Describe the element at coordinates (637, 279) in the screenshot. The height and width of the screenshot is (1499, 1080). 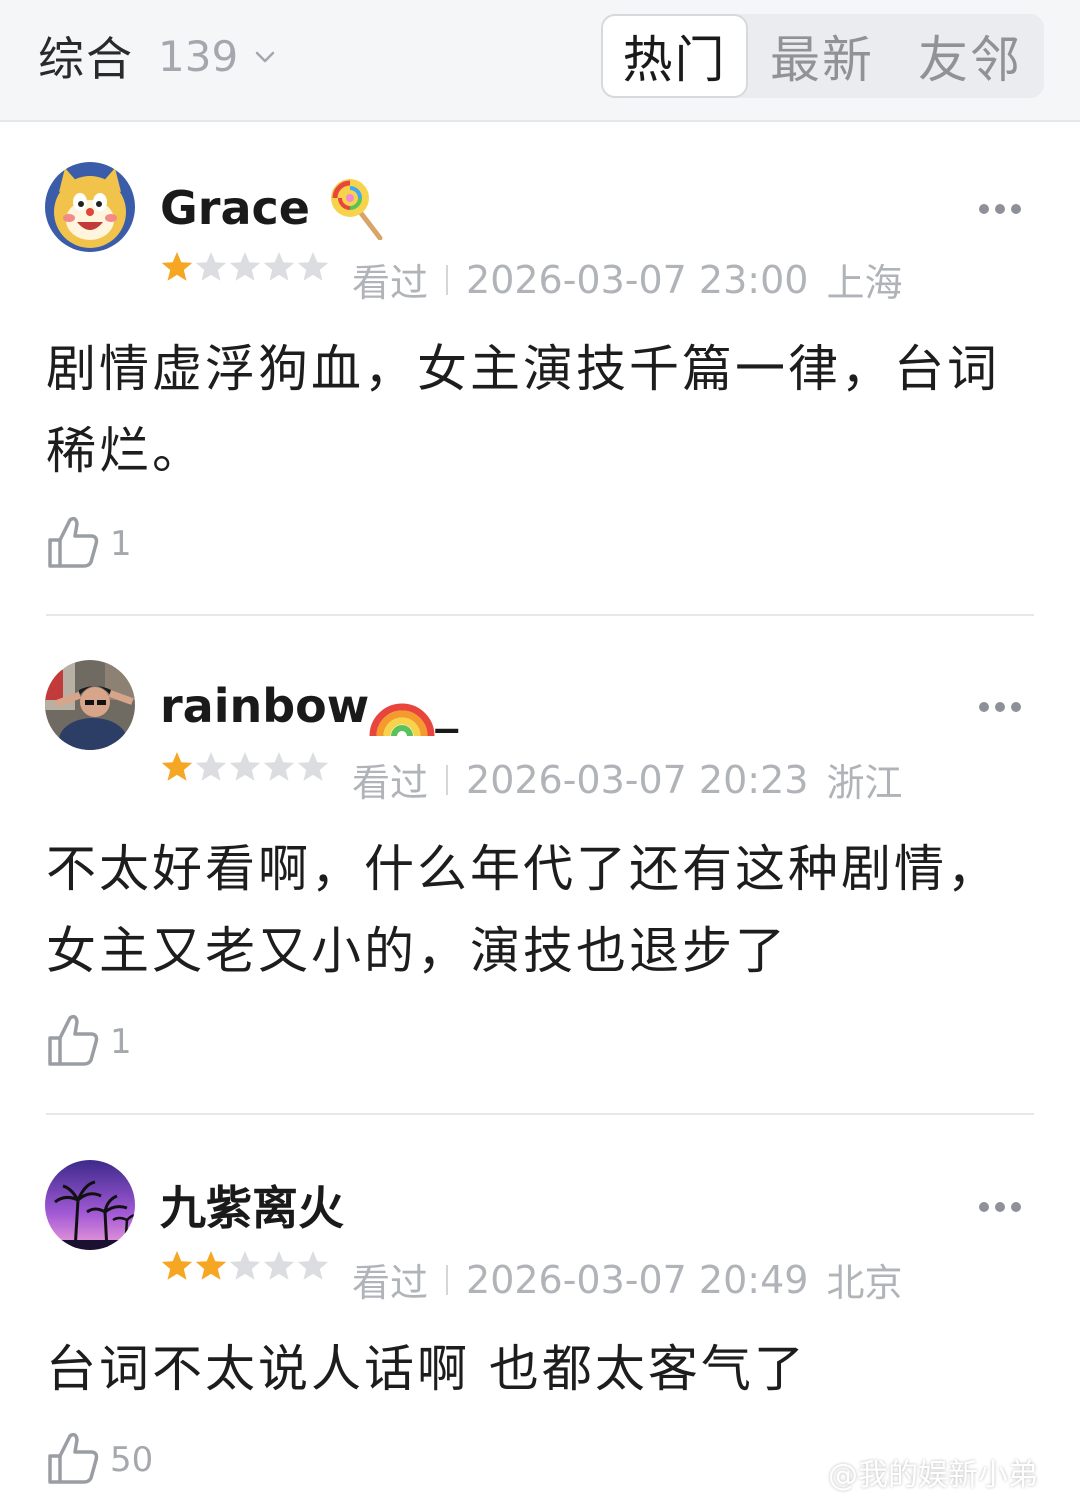
I see `review-datetime: 2026-03-07 23:00` at that location.